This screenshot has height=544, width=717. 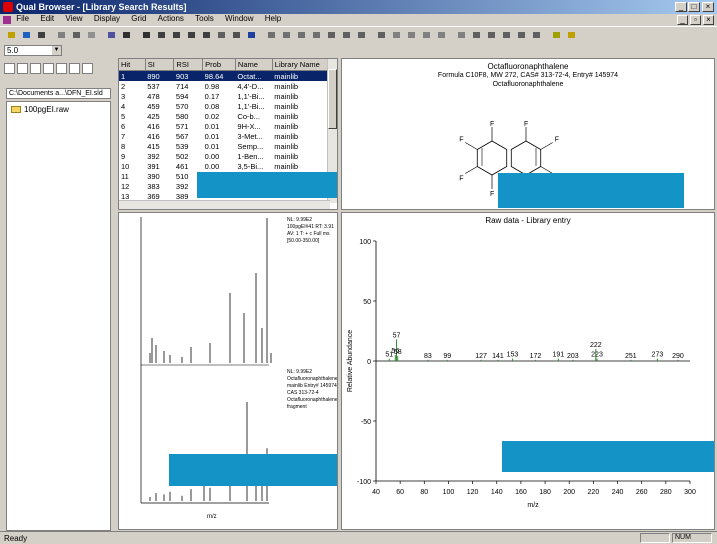 I want to click on copy-button, so click(x=76, y=34).